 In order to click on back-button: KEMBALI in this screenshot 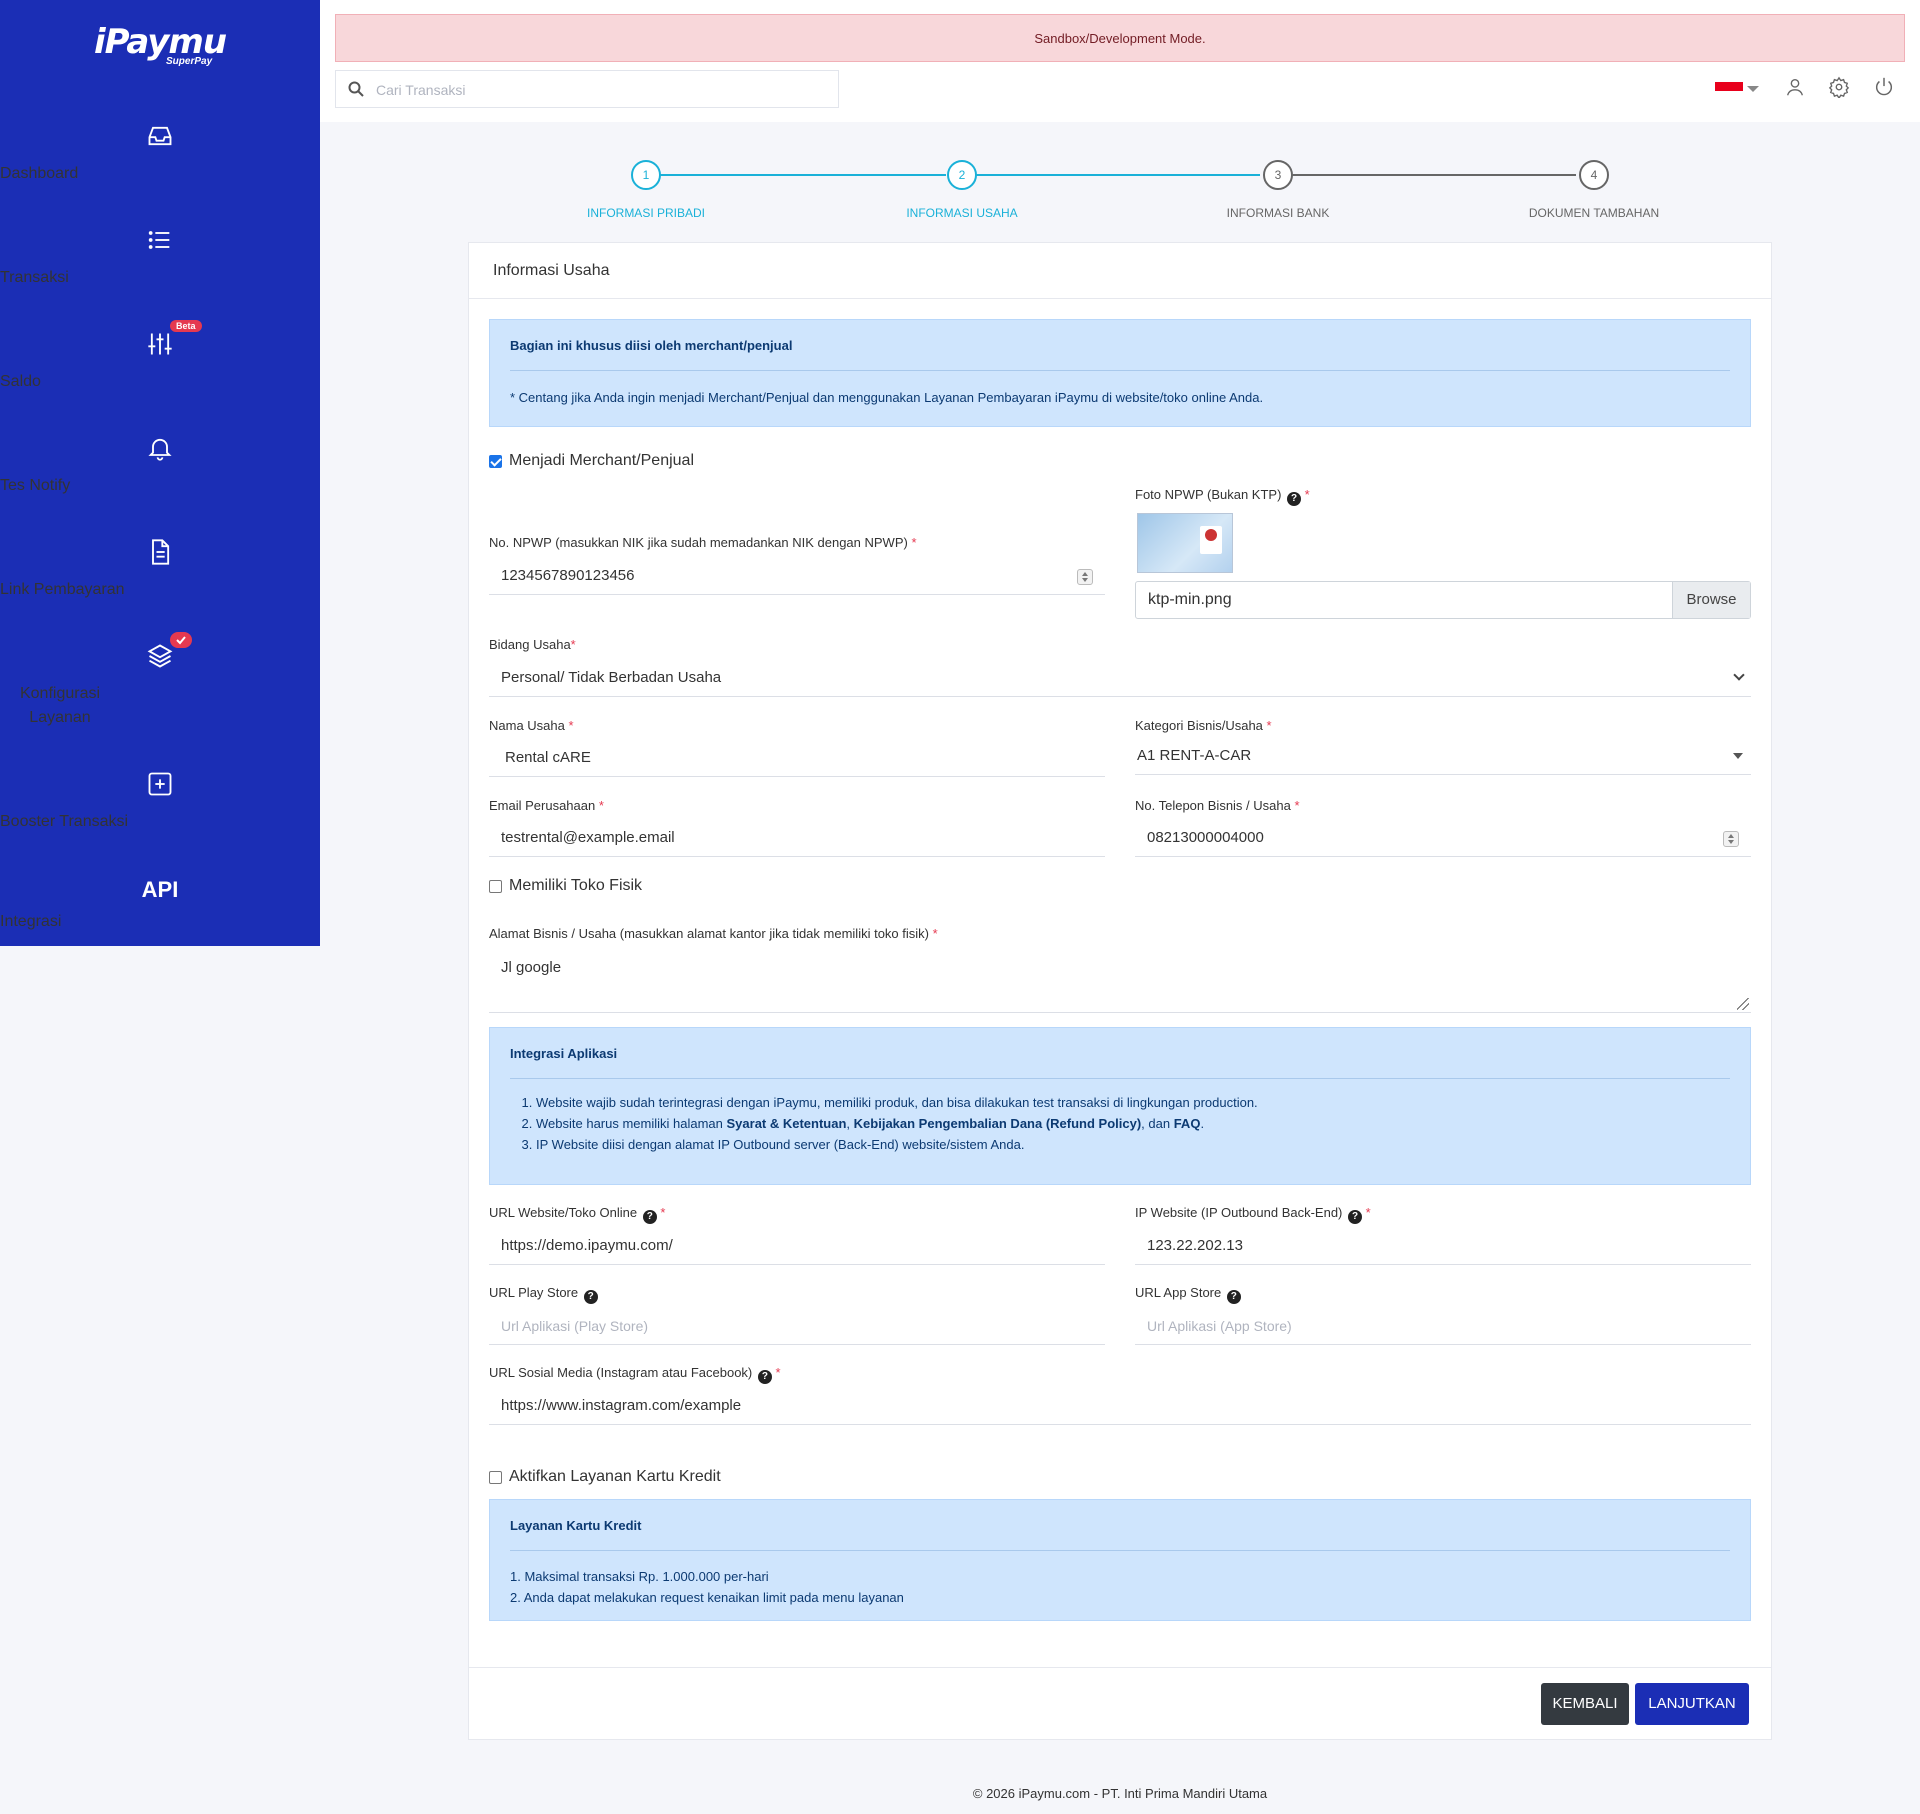, I will do `click(1585, 1704)`.